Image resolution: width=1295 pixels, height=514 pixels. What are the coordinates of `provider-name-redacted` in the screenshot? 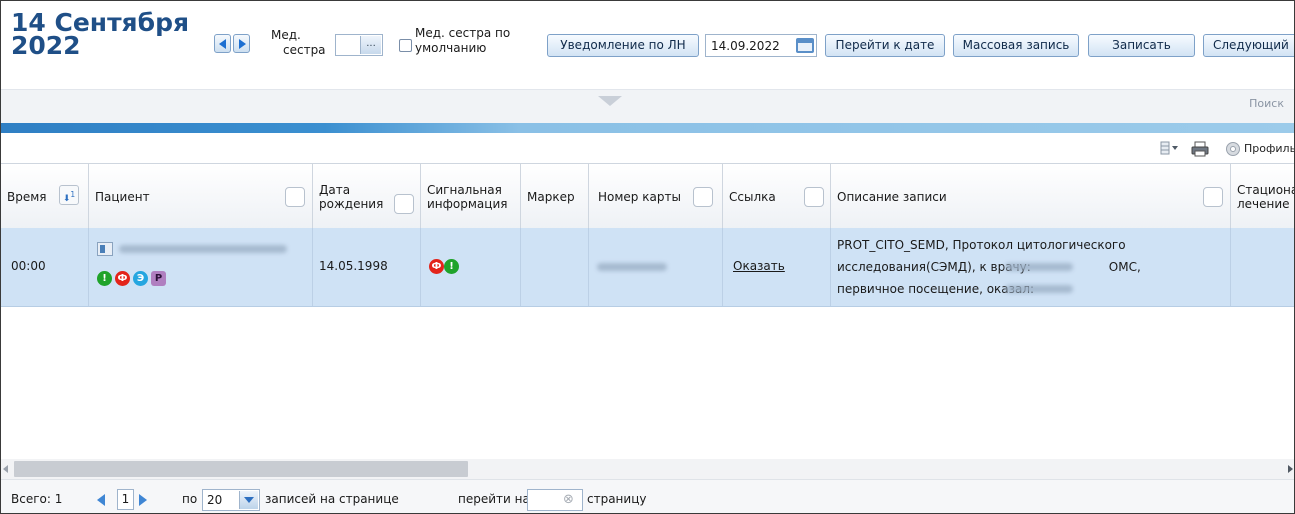 It's located at (1039, 289).